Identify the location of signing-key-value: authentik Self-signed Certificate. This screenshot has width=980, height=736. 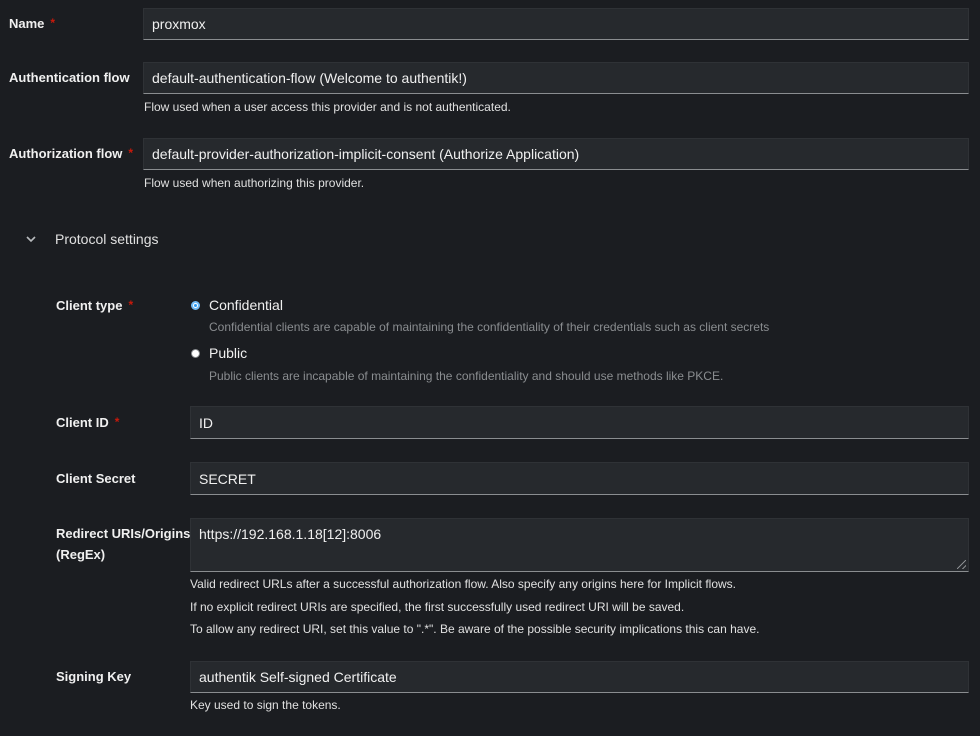
(298, 677).